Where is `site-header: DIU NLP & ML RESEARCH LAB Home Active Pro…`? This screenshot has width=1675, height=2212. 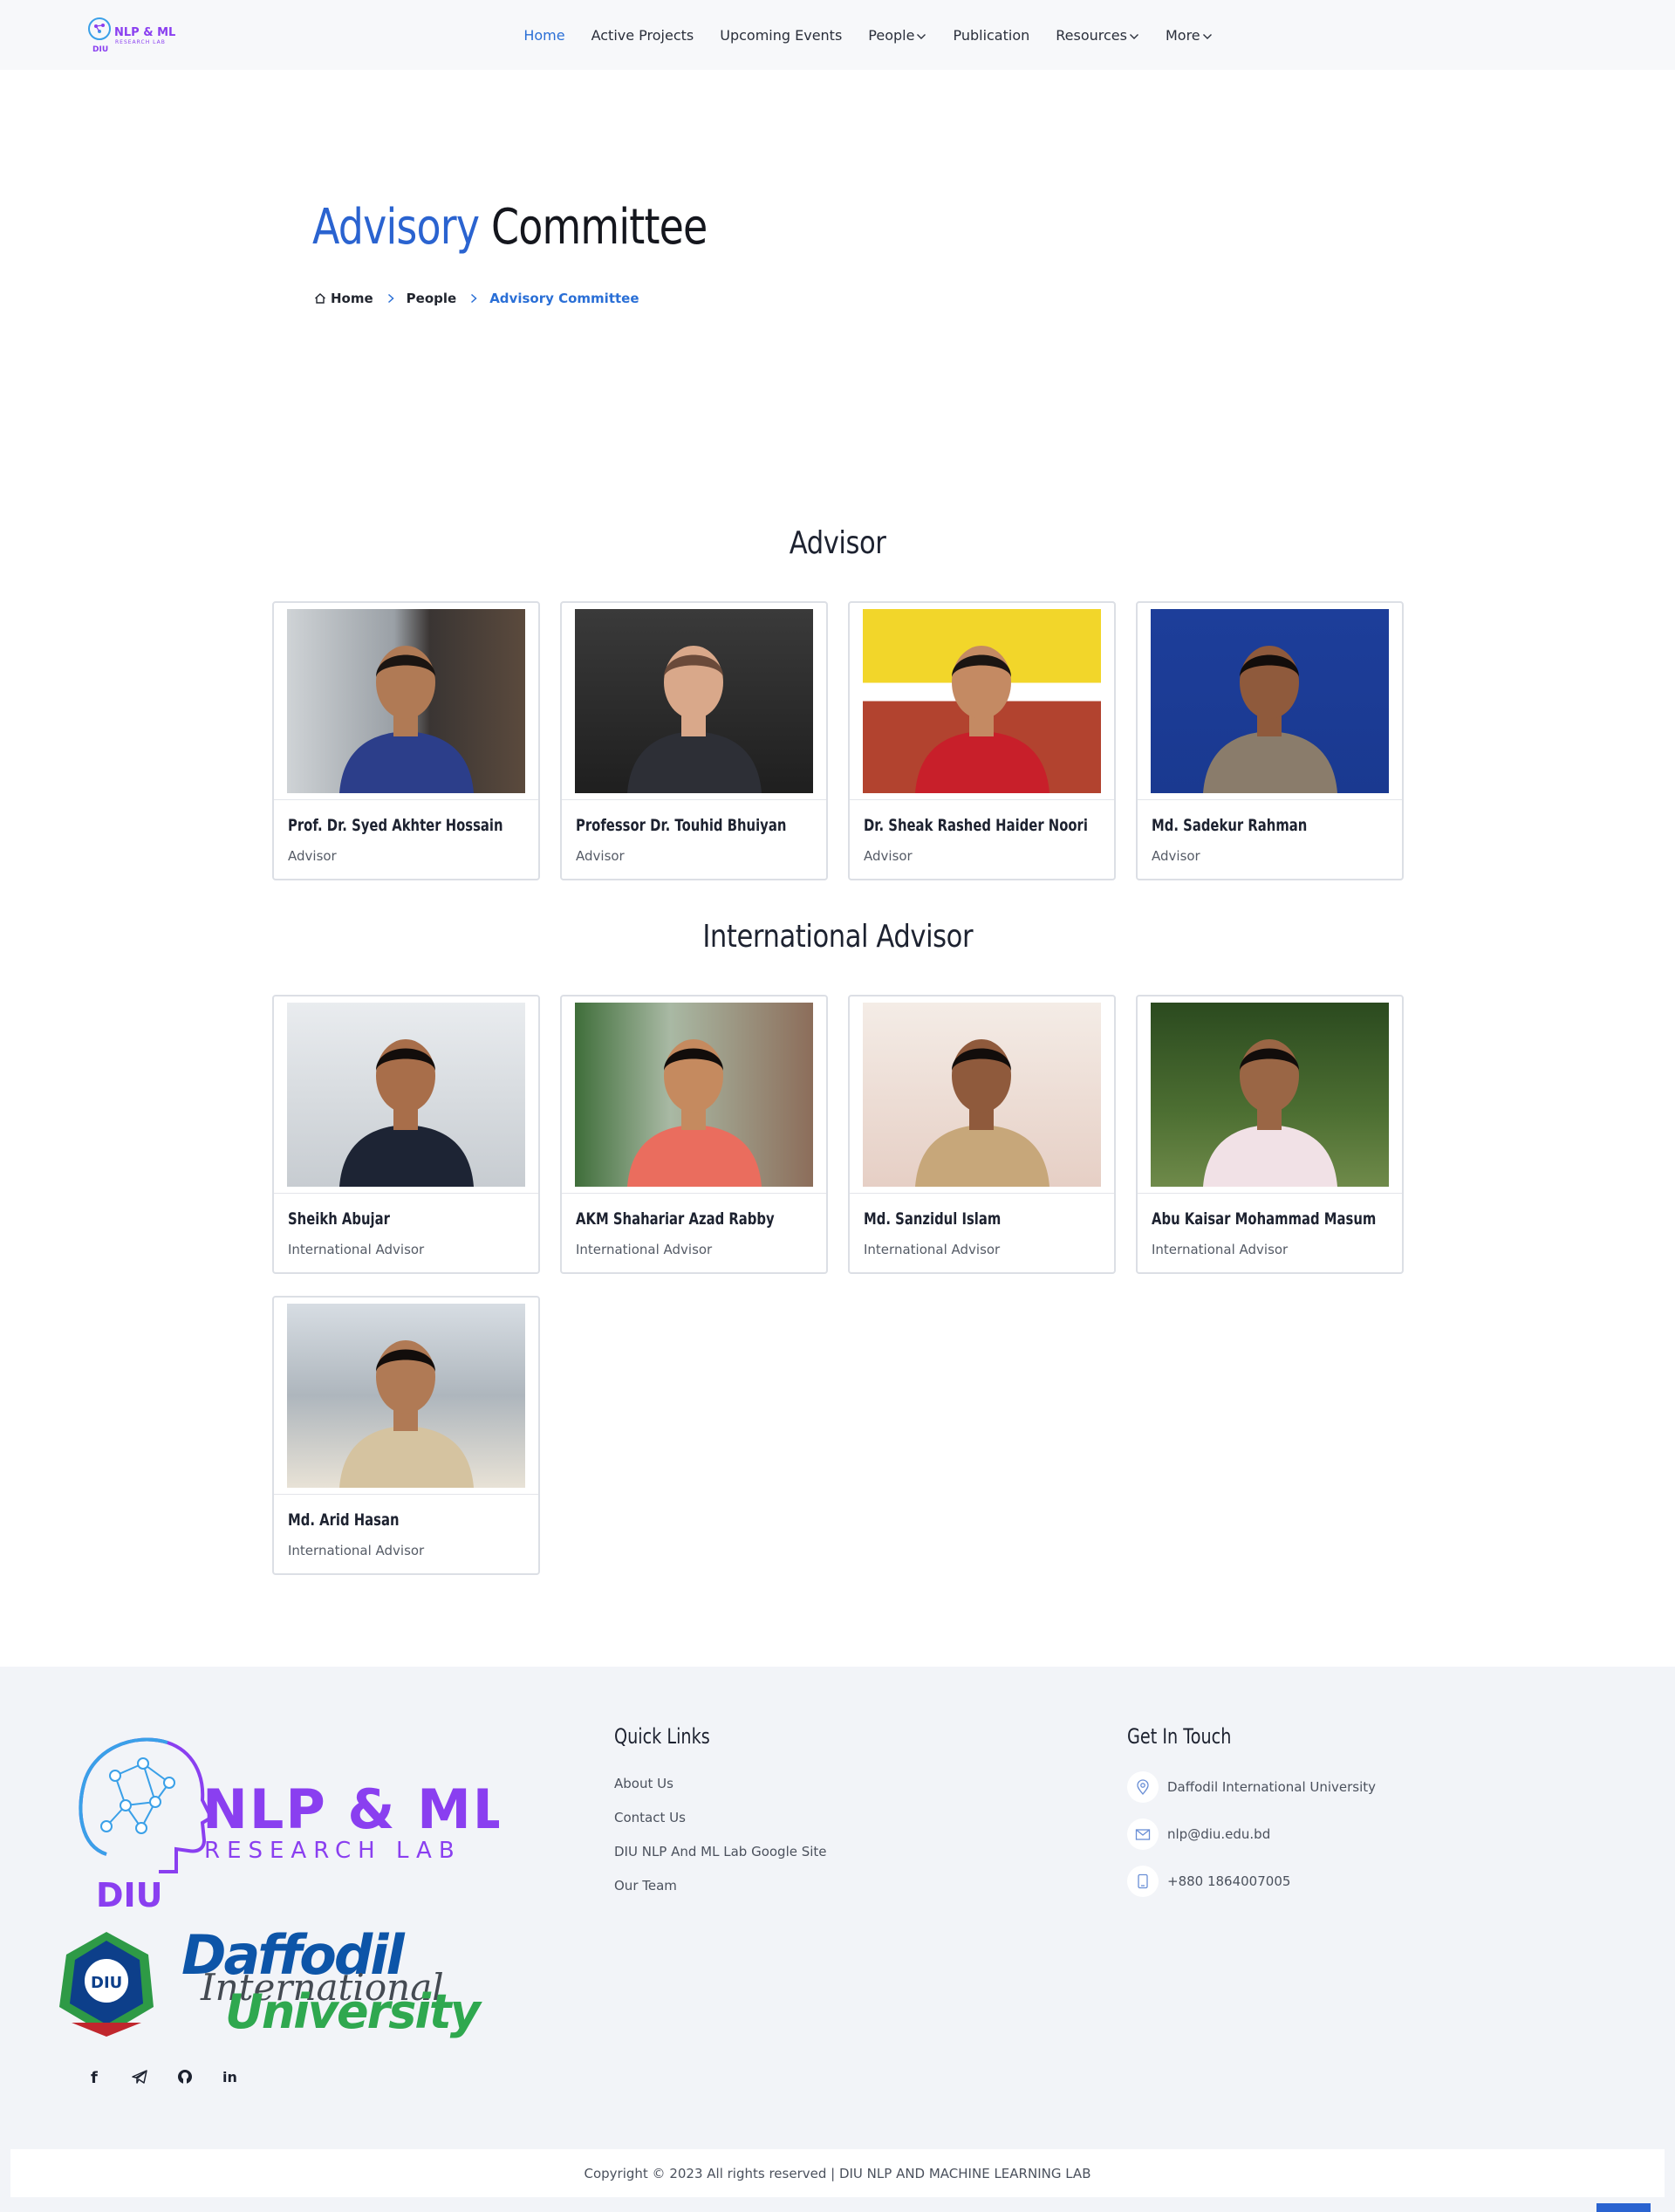 site-header: DIU NLP & ML RESEARCH LAB Home Active Pro… is located at coordinates (837, 35).